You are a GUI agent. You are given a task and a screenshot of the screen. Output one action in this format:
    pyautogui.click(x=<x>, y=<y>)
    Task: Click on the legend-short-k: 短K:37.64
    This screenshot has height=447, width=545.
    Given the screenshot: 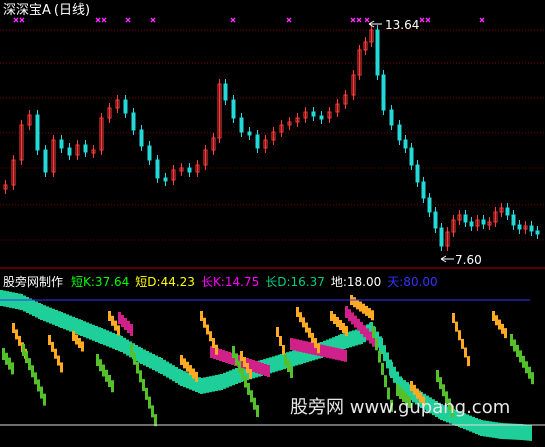 What is the action you would take?
    pyautogui.click(x=100, y=282)
    